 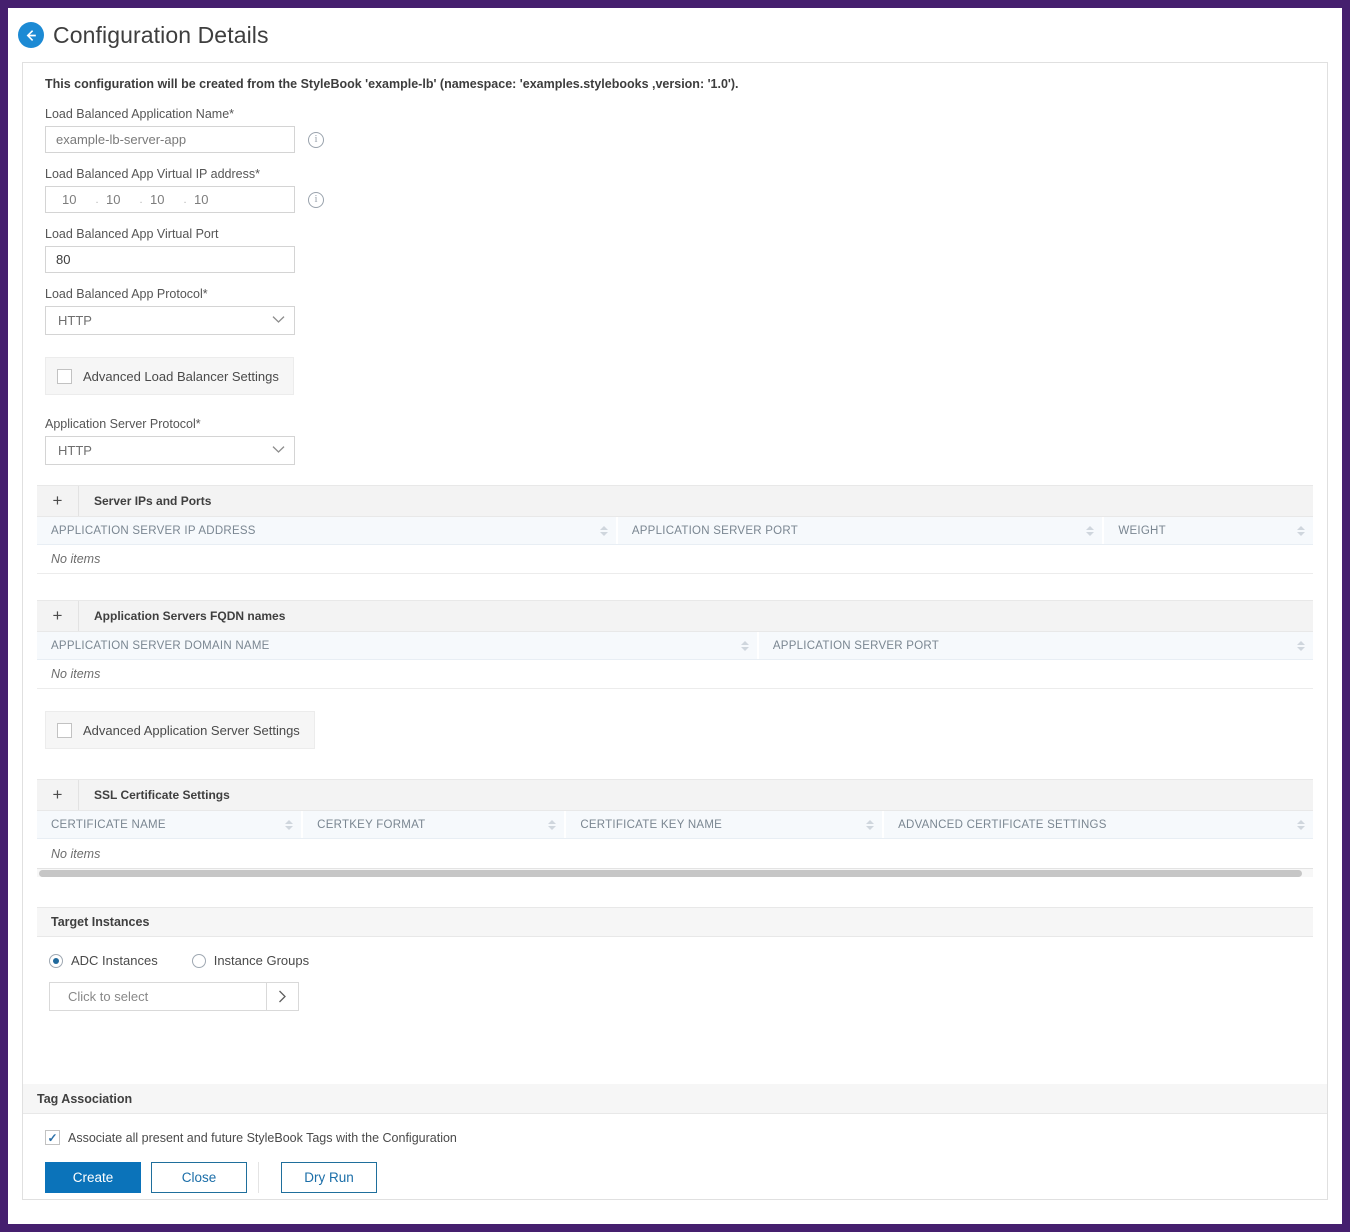 What do you see at coordinates (675, 311) in the screenshot?
I see `field-app-protocol: Load Balanced App Protocol* HTTP` at bounding box center [675, 311].